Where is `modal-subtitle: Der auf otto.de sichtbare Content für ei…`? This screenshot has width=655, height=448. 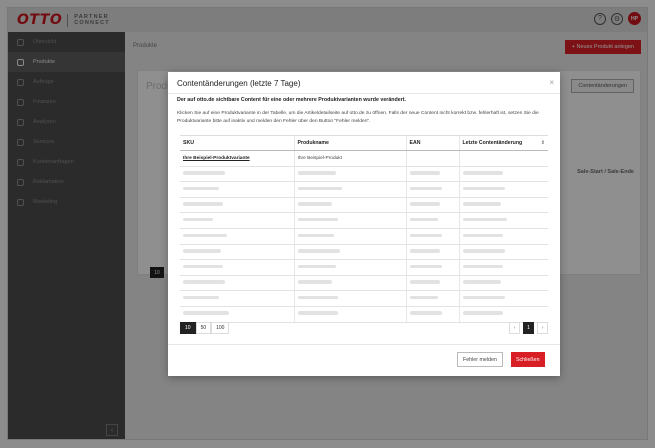
modal-subtitle: Der auf otto.de sichtbare Content für ei… is located at coordinates (291, 100).